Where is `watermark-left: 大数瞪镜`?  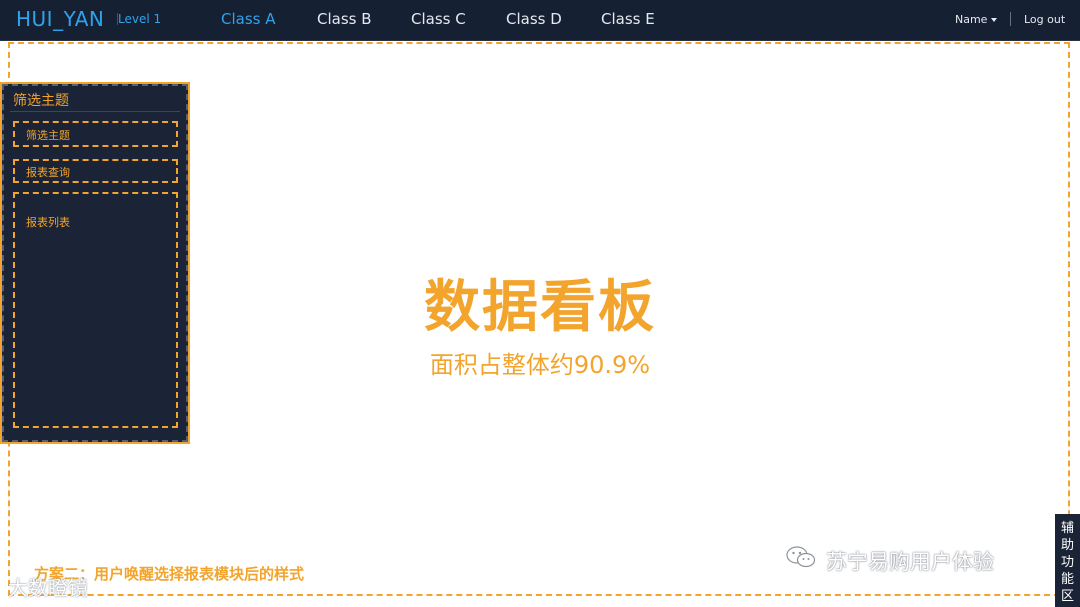
watermark-left: 大数瞪镜 is located at coordinates (48, 588).